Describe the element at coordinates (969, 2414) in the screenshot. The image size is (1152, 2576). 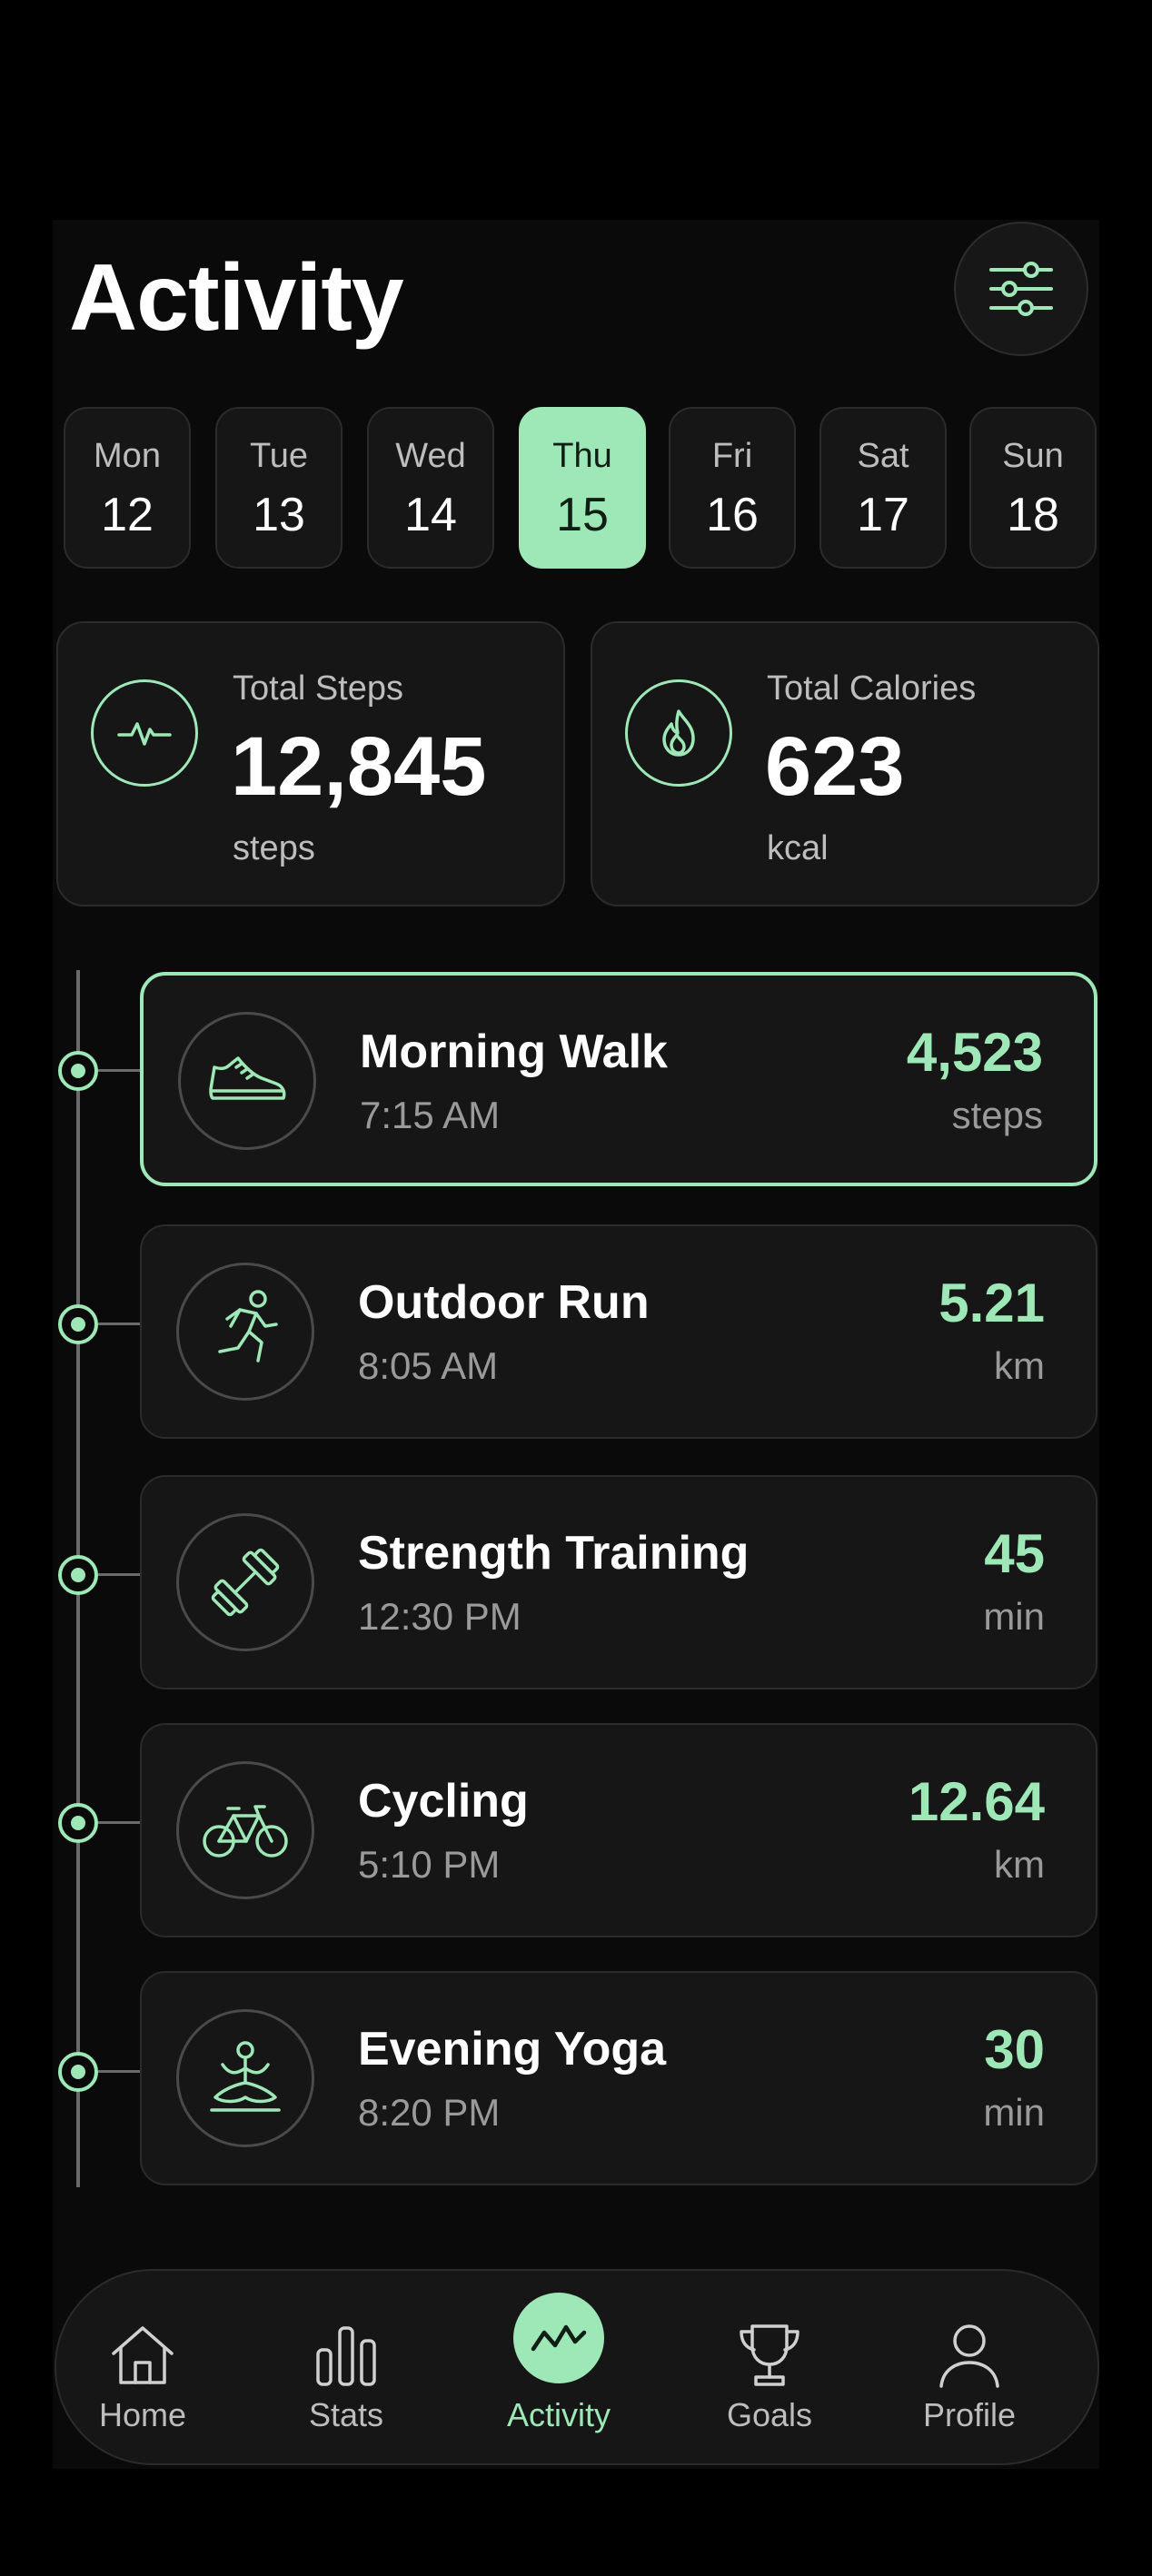
I see `nav-label: Profile` at that location.